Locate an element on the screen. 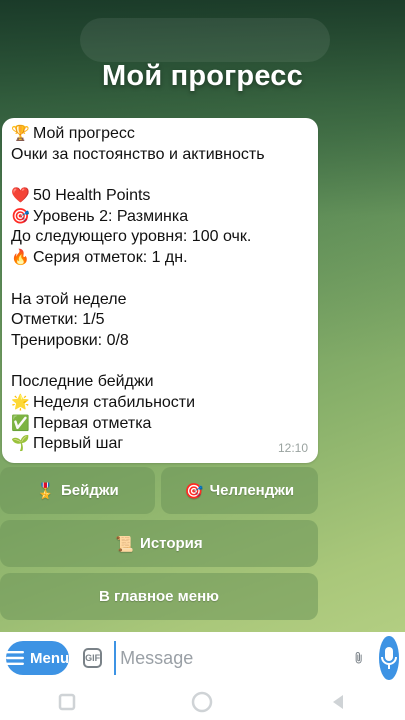  message-line-text: Мой прогресс is located at coordinates (84, 133).